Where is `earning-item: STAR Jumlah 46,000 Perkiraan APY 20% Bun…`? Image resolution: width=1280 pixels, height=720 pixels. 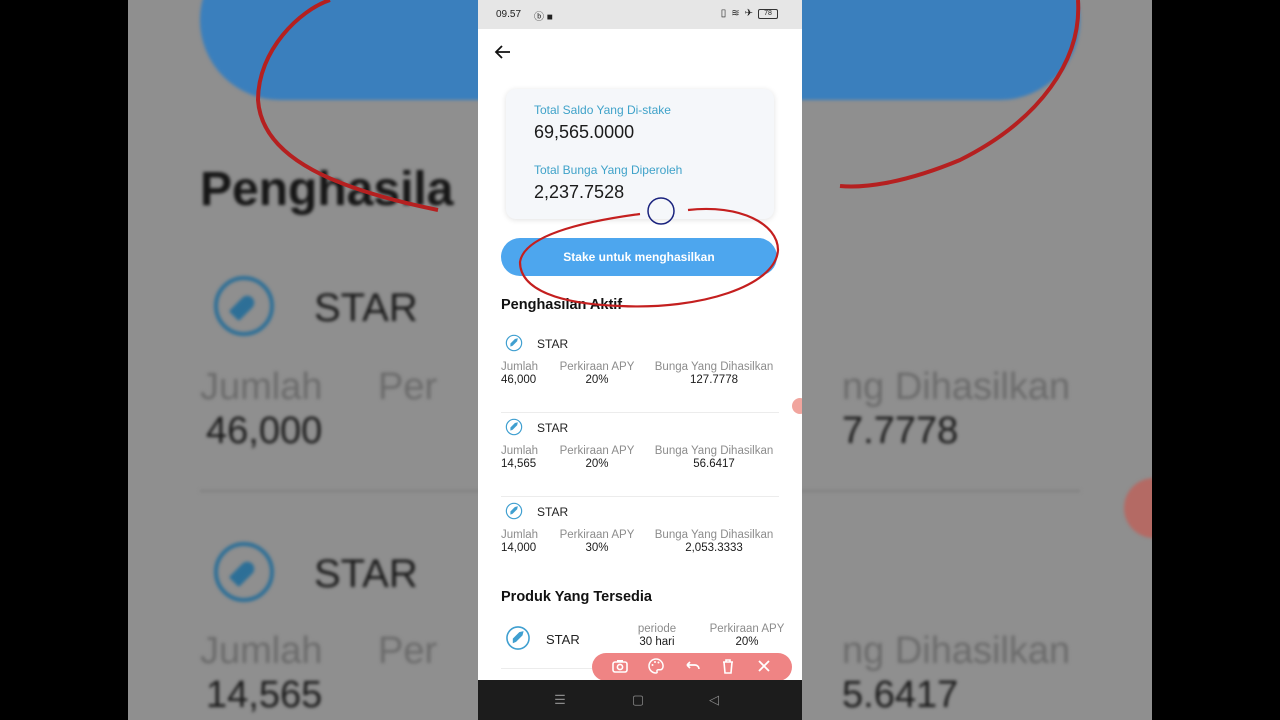 earning-item: STAR Jumlah 46,000 Perkiraan APY 20% Bun… is located at coordinates (640, 371).